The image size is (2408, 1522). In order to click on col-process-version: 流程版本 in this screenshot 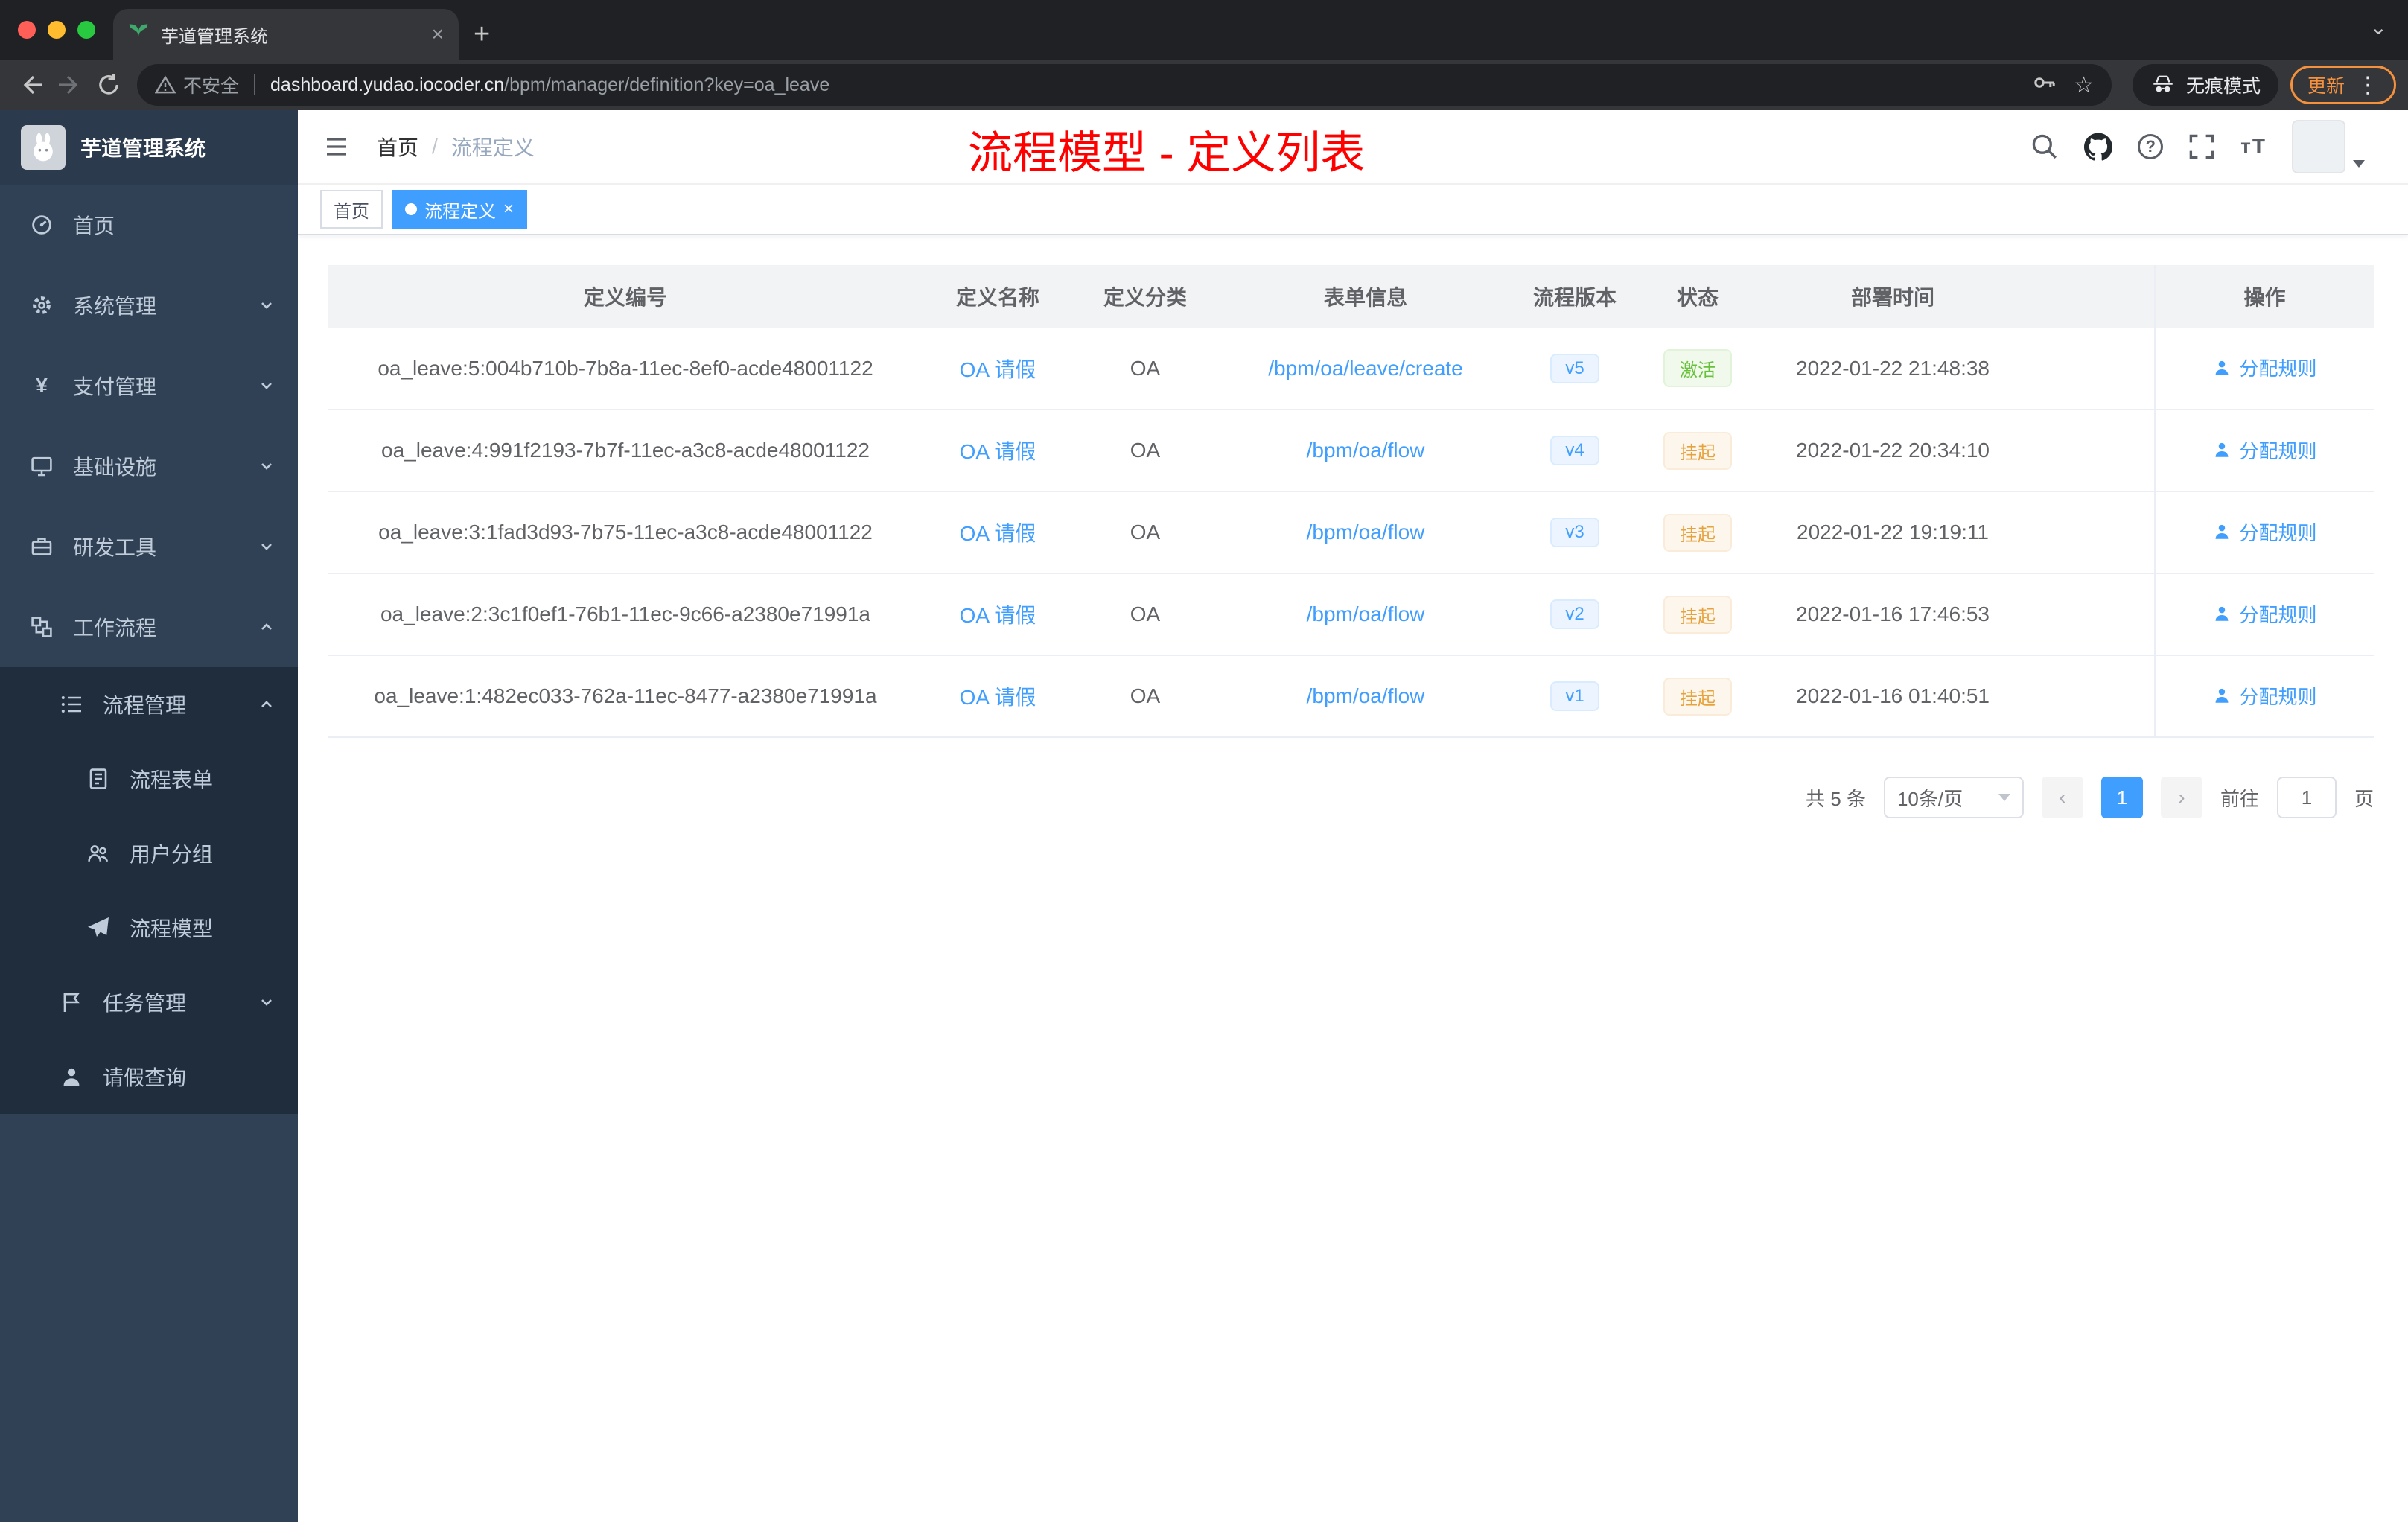, I will do `click(1575, 296)`.